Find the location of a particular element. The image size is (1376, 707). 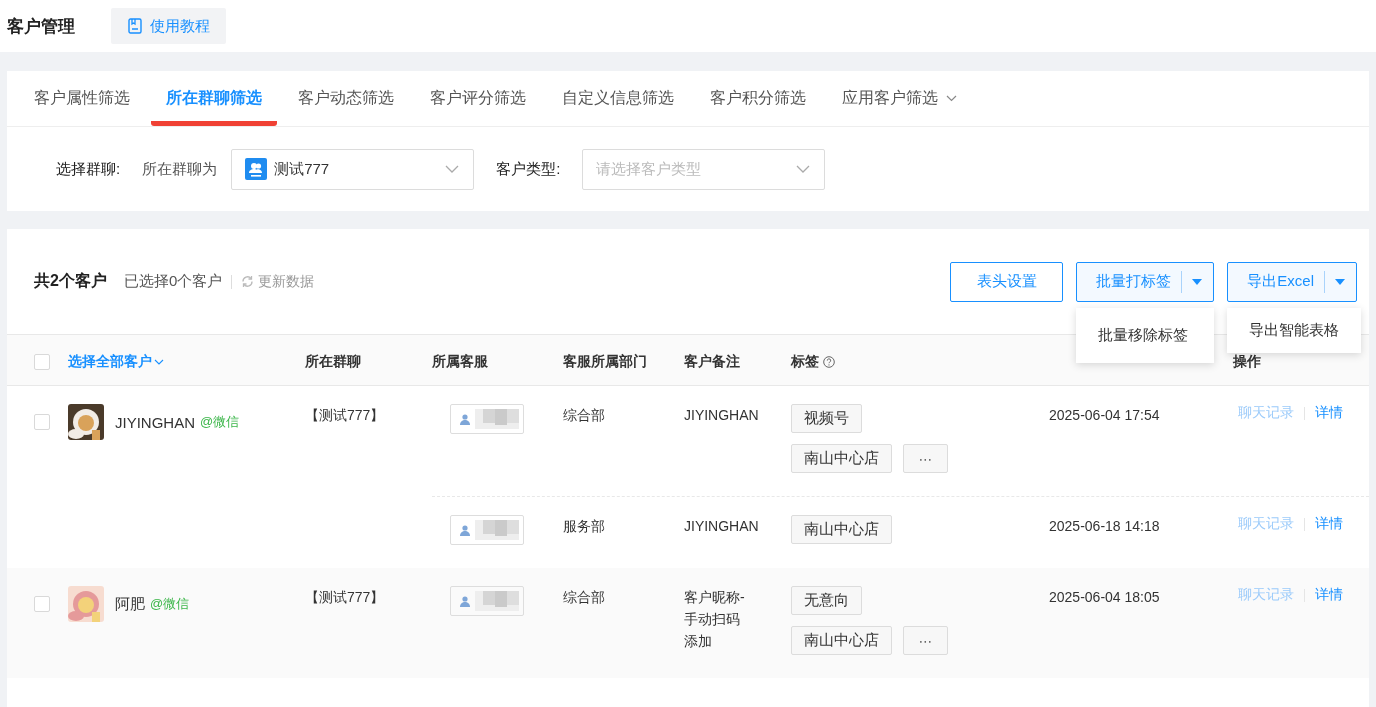

filter-tab: 客户动态筛选 is located at coordinates (346, 98).